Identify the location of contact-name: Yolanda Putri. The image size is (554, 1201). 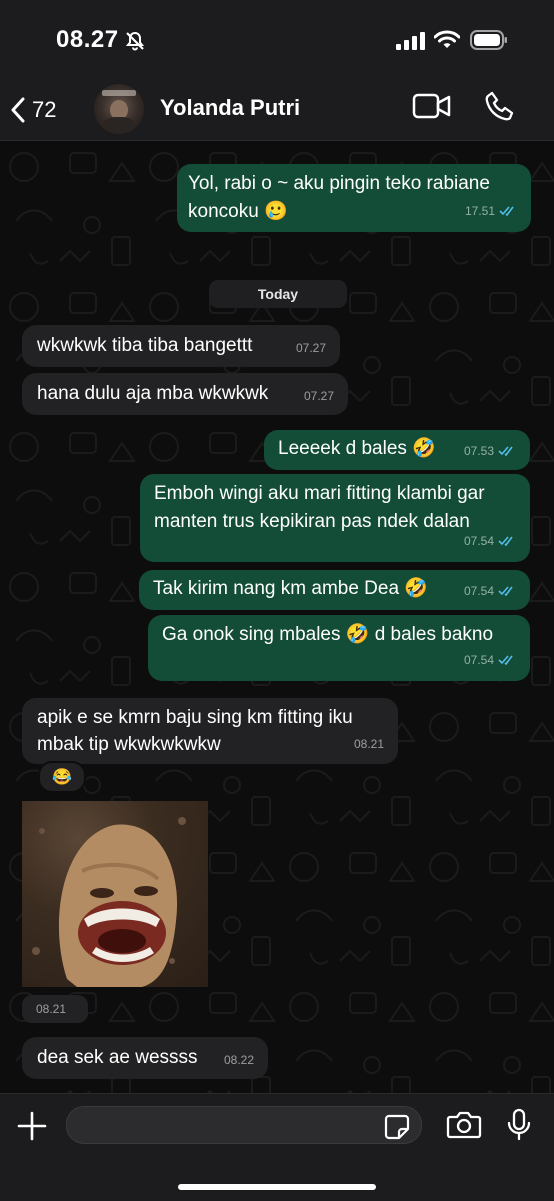
(230, 108).